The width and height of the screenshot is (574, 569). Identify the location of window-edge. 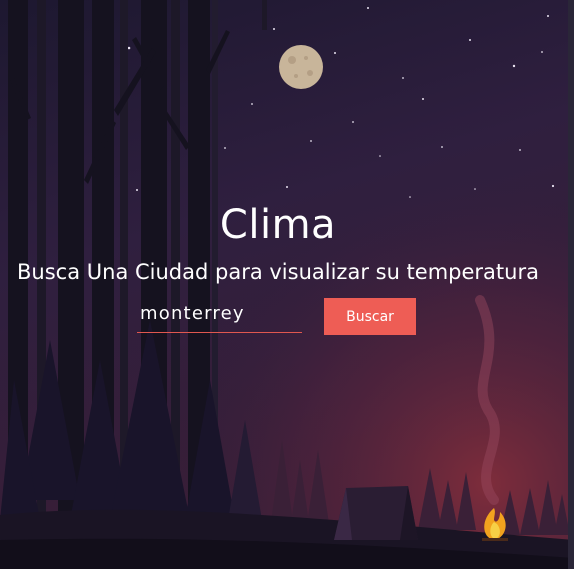
(571, 284).